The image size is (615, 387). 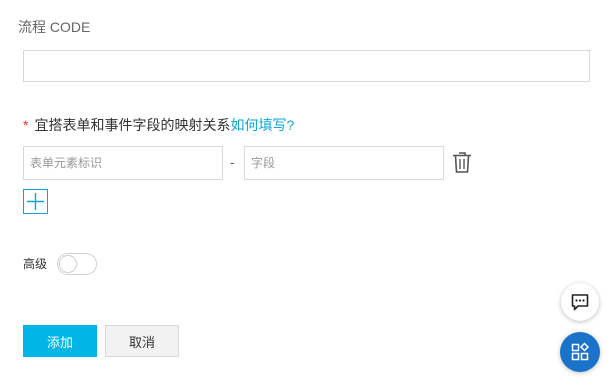 I want to click on apps-button, so click(x=580, y=352).